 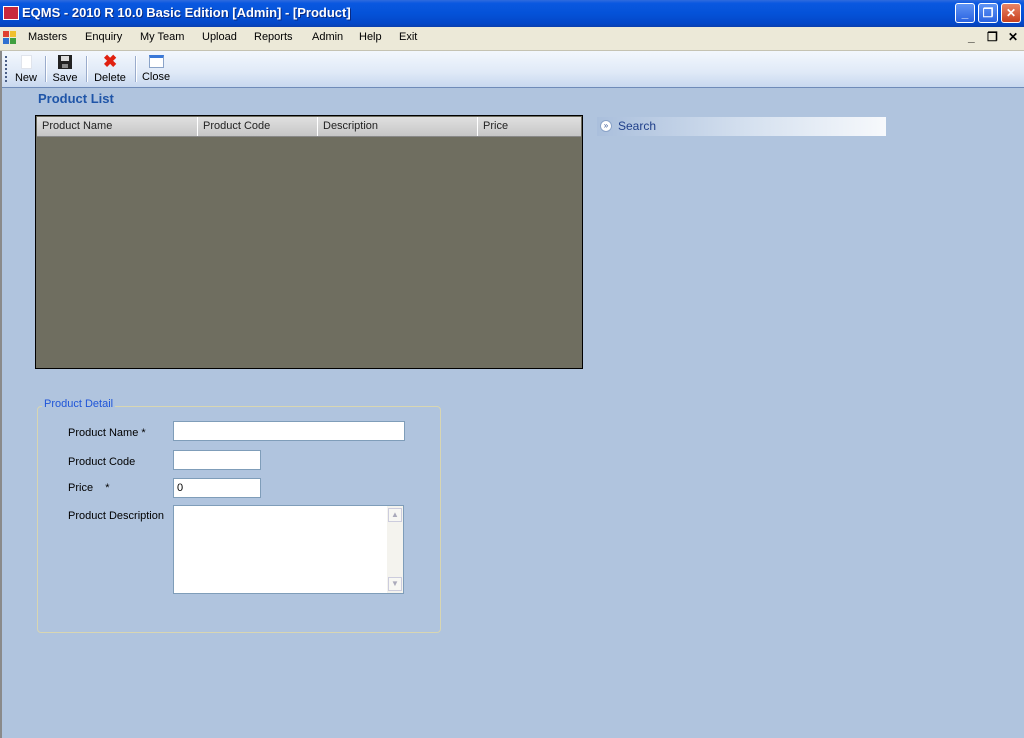 What do you see at coordinates (217, 488) in the screenshot?
I see `price-input: 0` at bounding box center [217, 488].